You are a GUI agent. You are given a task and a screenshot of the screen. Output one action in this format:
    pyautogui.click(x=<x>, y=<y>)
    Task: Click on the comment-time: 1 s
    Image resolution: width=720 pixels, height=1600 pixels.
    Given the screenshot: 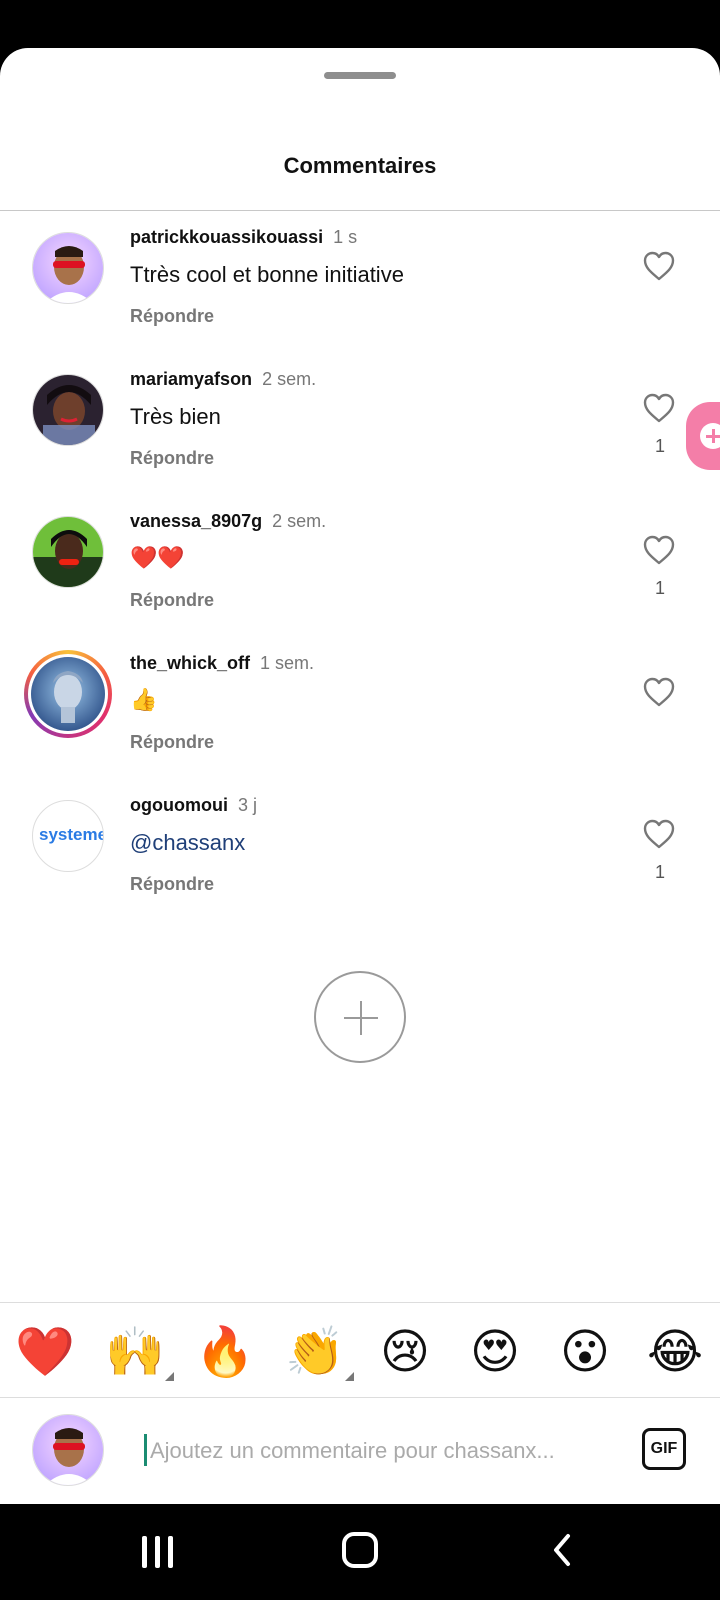 What is the action you would take?
    pyautogui.click(x=345, y=237)
    